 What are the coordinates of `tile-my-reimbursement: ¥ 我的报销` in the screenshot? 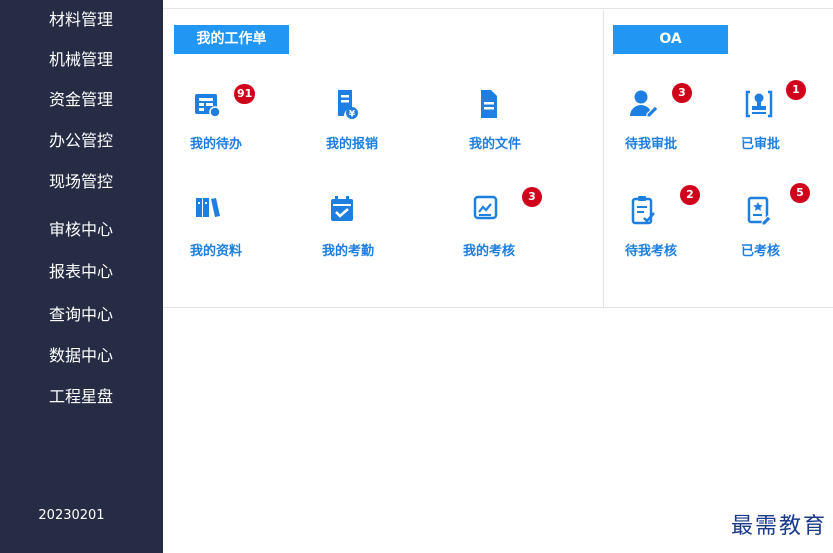 It's located at (371, 126).